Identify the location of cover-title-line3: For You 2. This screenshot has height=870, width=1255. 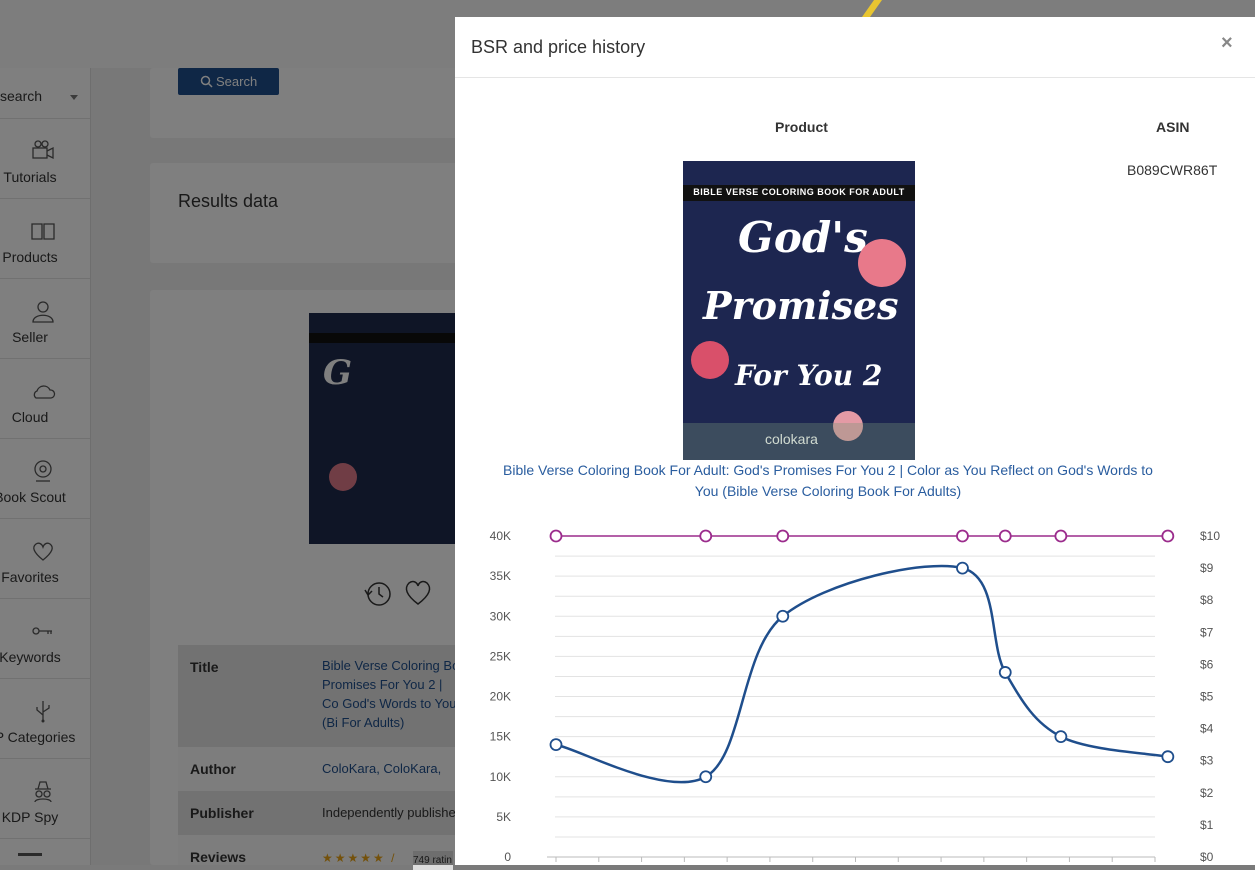
(809, 375).